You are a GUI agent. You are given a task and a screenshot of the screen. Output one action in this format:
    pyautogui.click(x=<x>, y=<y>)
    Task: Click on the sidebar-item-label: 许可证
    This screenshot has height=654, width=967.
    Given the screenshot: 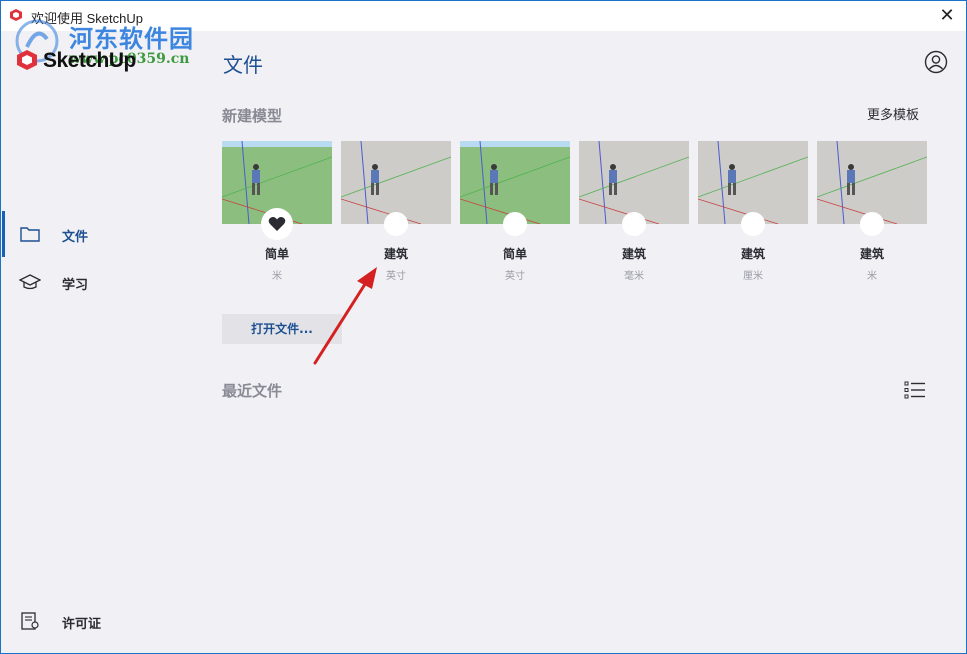 What is the action you would take?
    pyautogui.click(x=82, y=624)
    